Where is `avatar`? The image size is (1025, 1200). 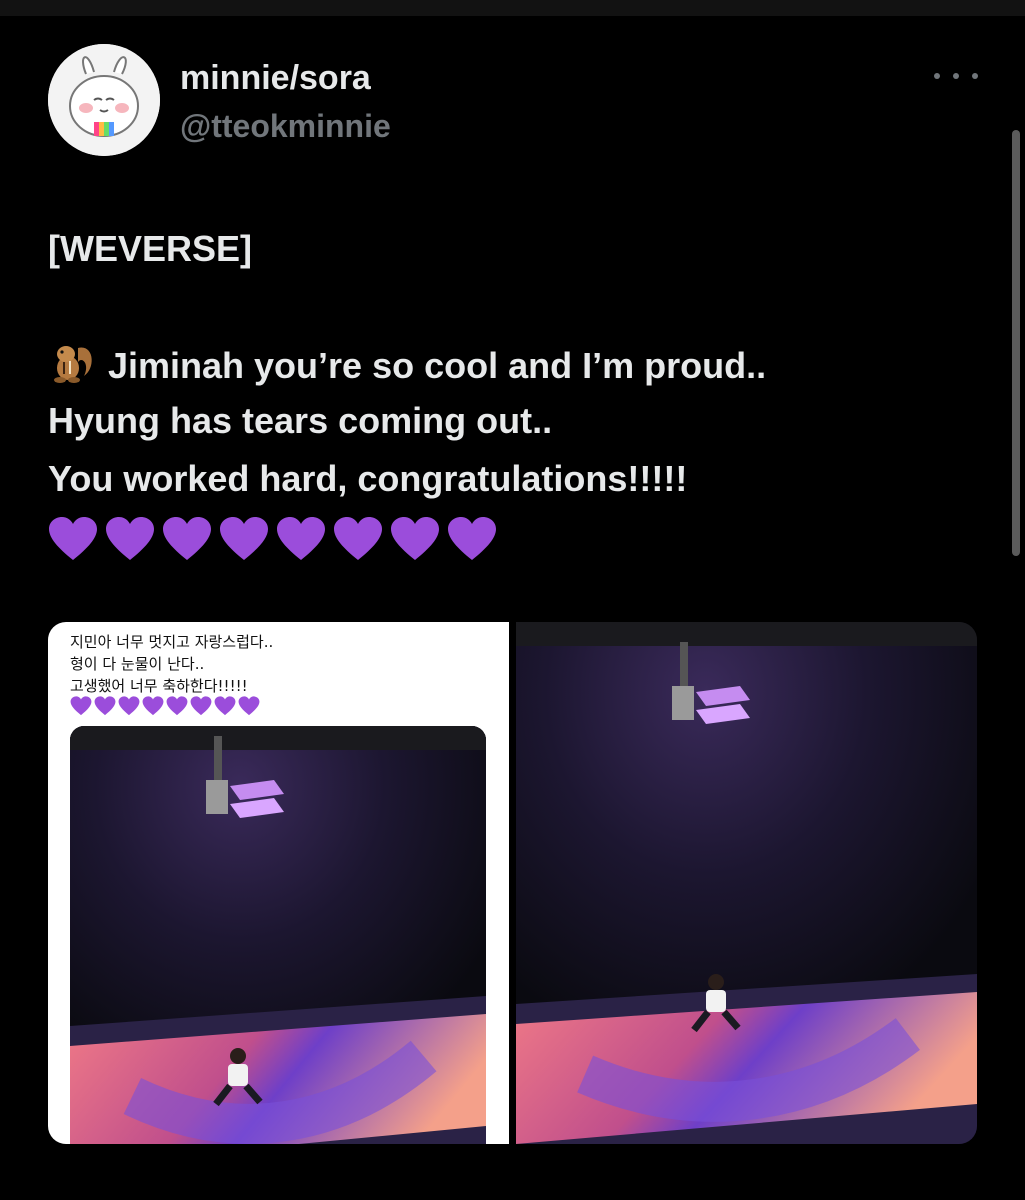
avatar is located at coordinates (104, 100).